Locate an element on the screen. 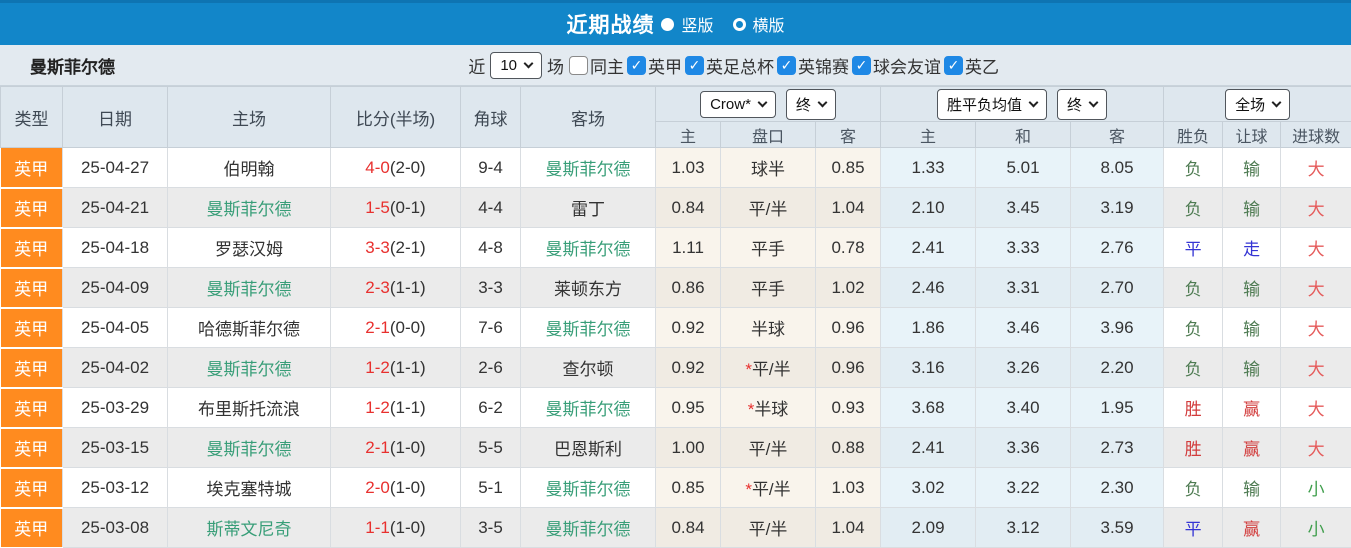  filter-checkbox: ✓ 英乙 is located at coordinates (971, 65).